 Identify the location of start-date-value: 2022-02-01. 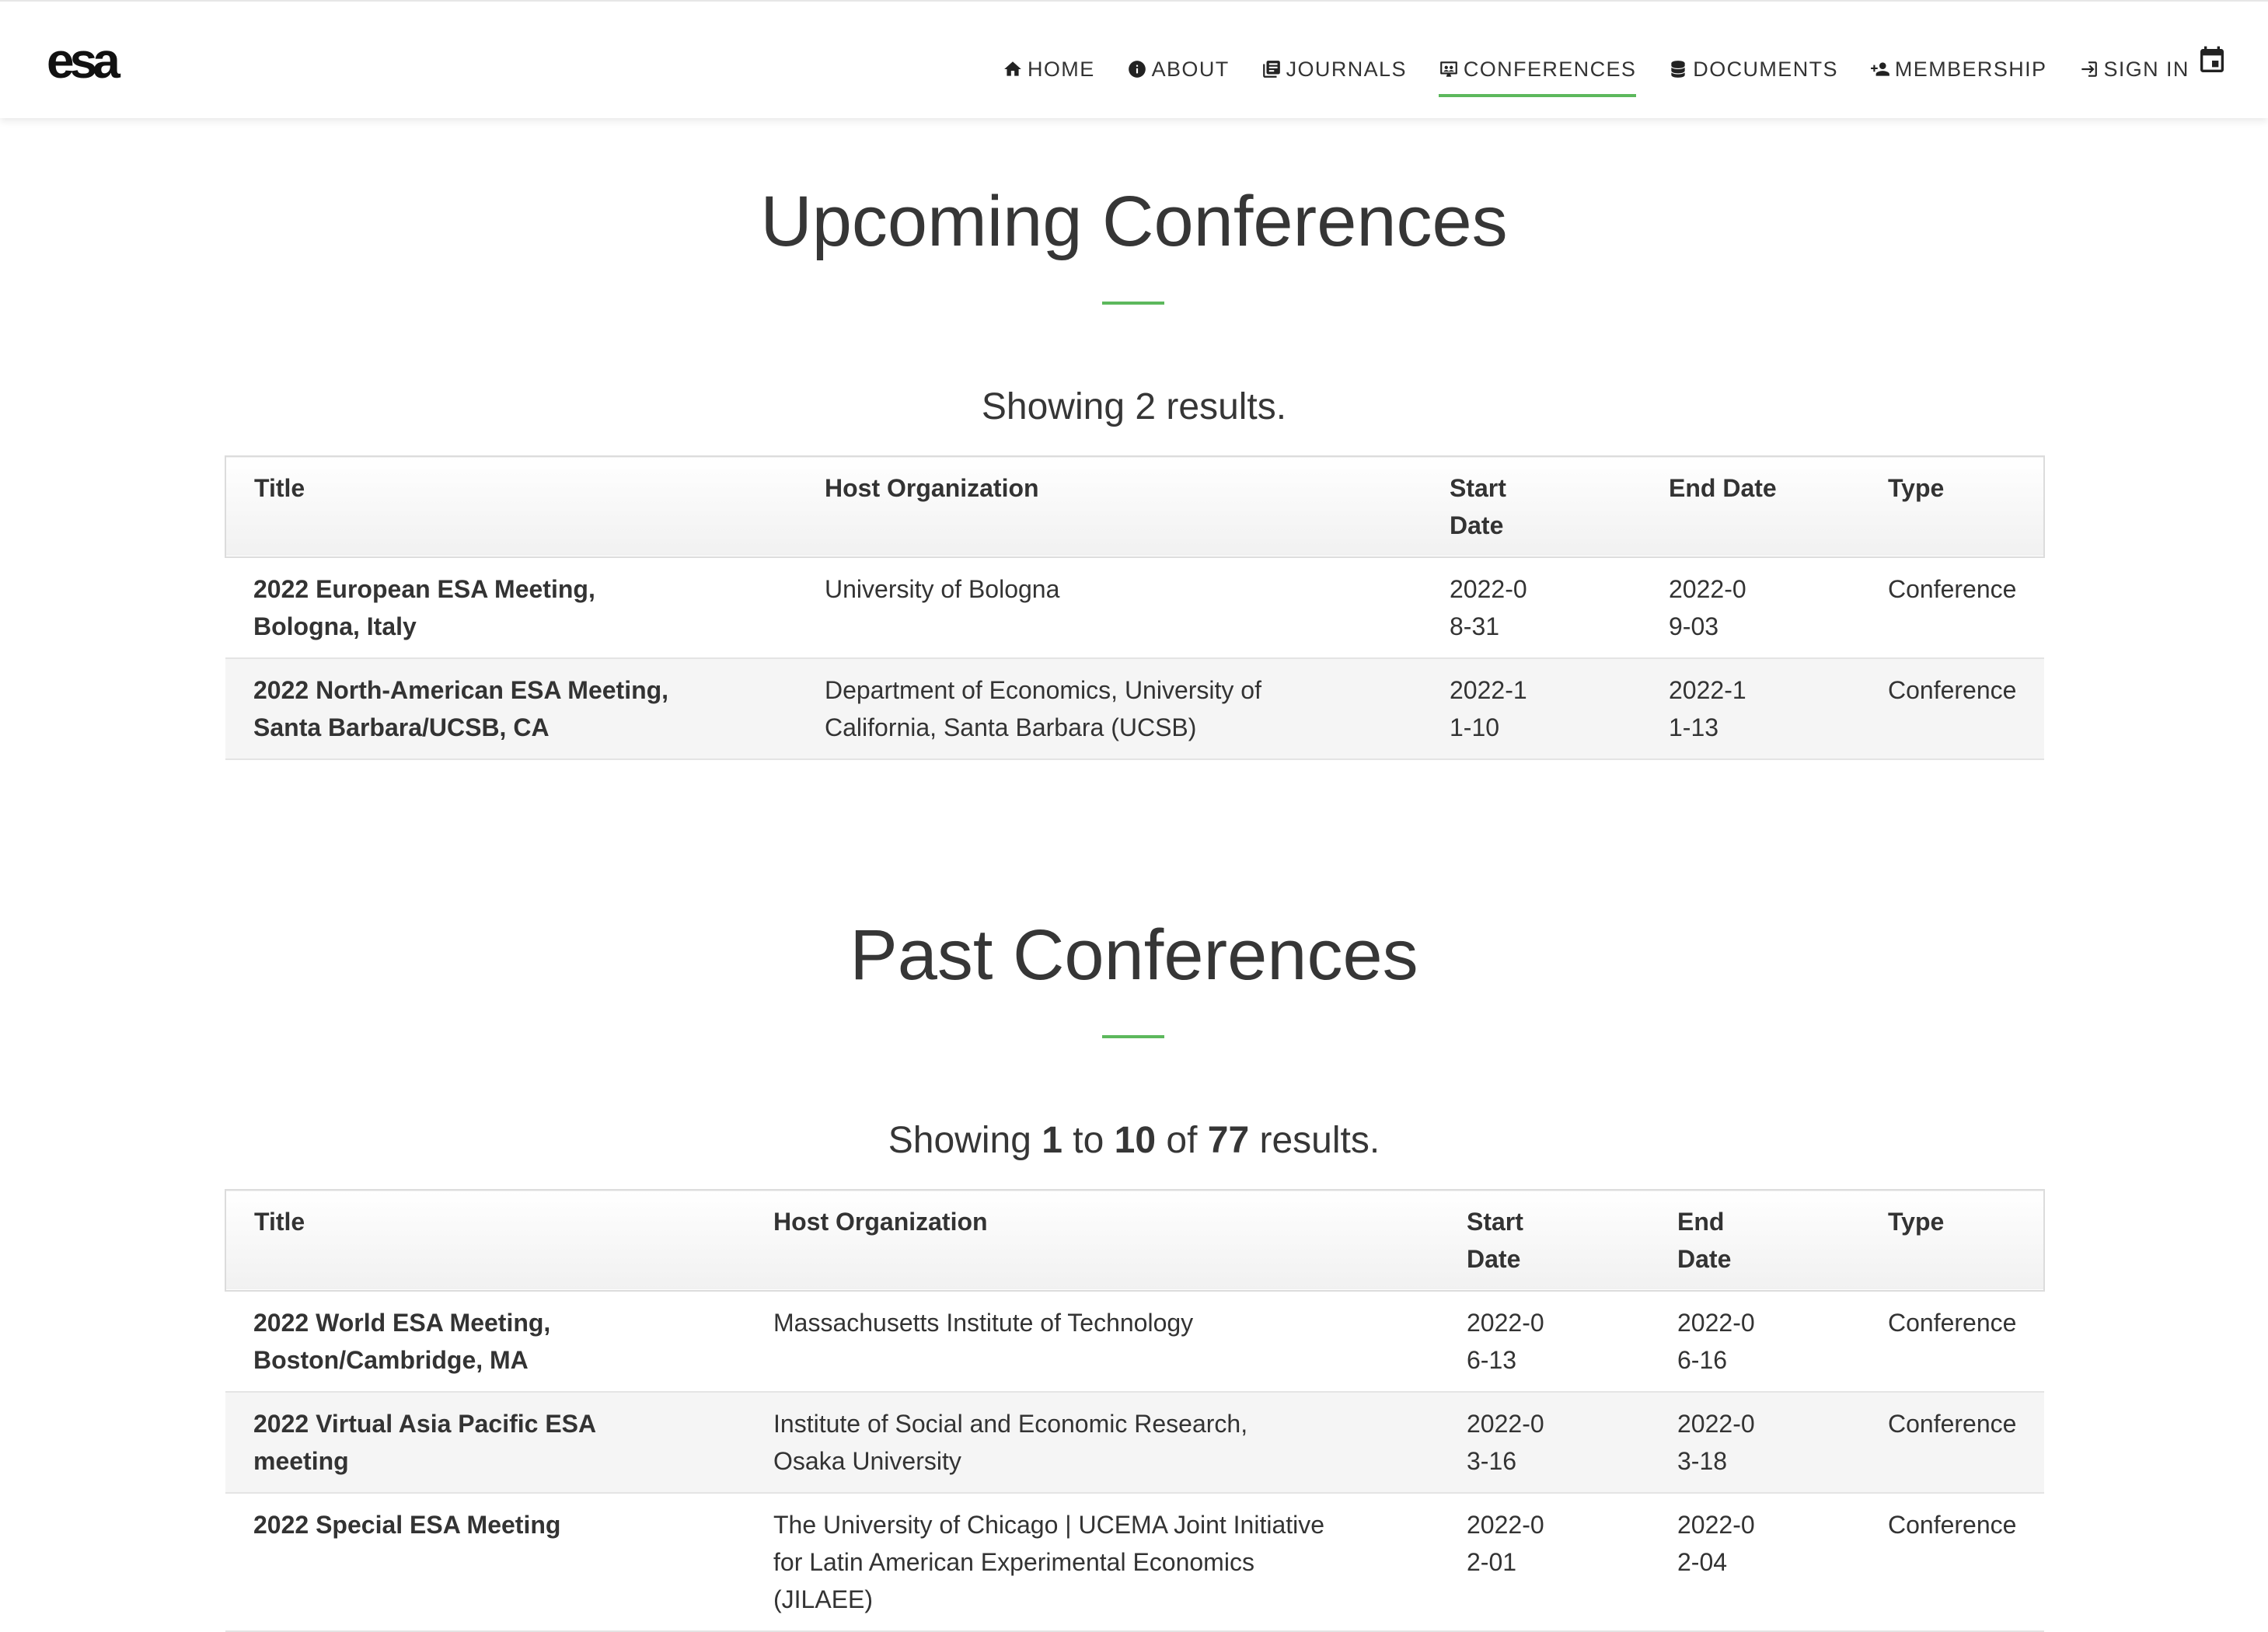
(1506, 1544).